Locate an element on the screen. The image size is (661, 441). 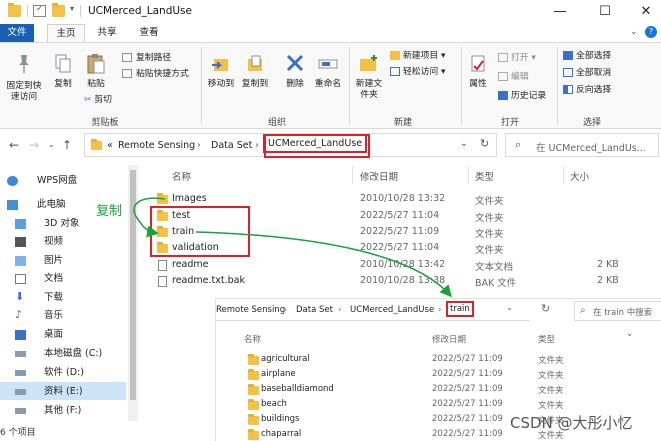
list-item: beach 2022/5/27 11:09 文件夹 is located at coordinates (444, 405).